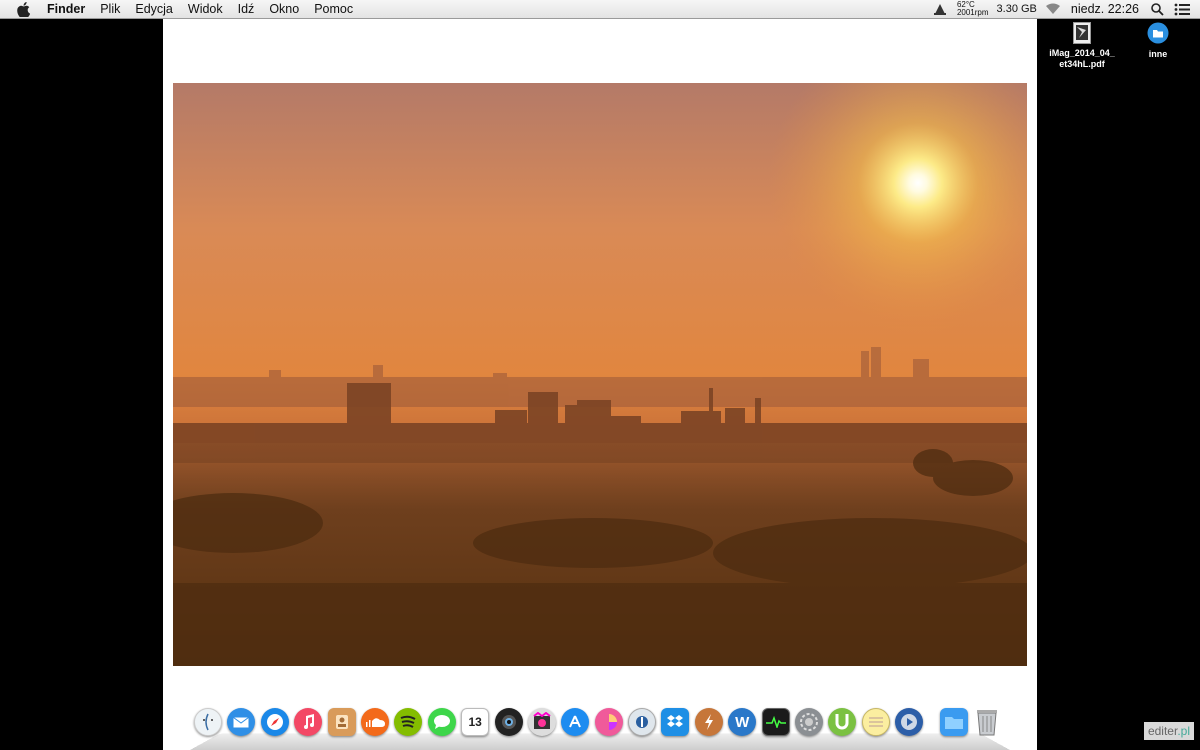  Describe the element at coordinates (1158, 33) in the screenshot. I see `folder-icon` at that location.